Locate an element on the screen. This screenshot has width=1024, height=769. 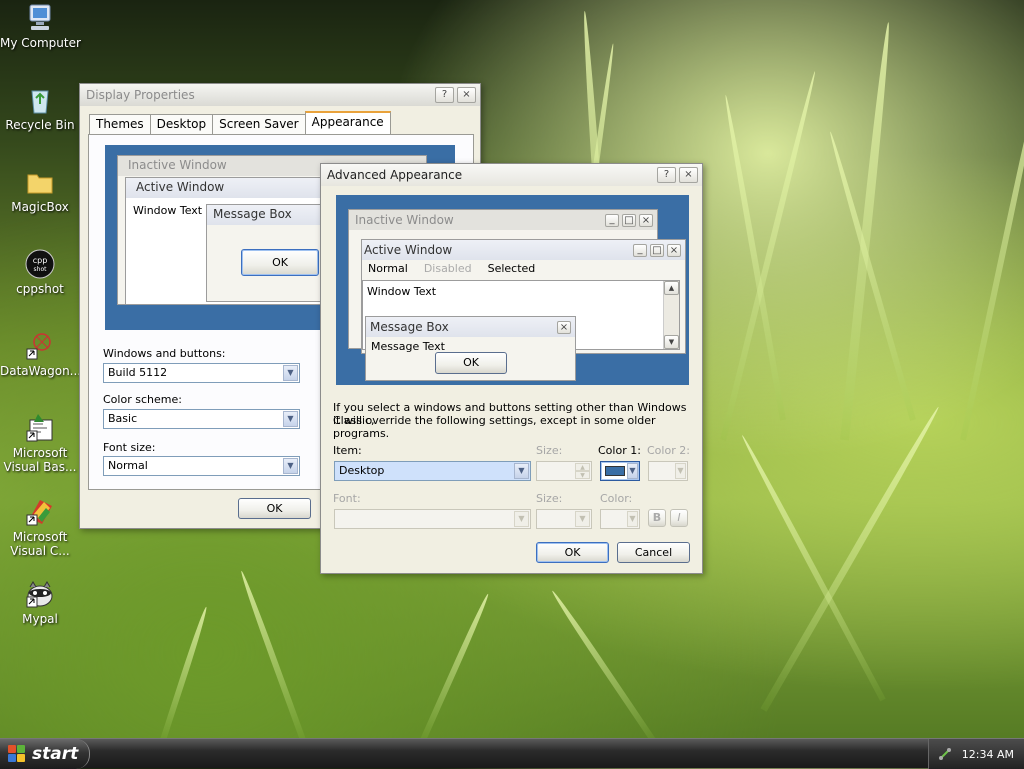
italic-button: I is located at coordinates (679, 518).